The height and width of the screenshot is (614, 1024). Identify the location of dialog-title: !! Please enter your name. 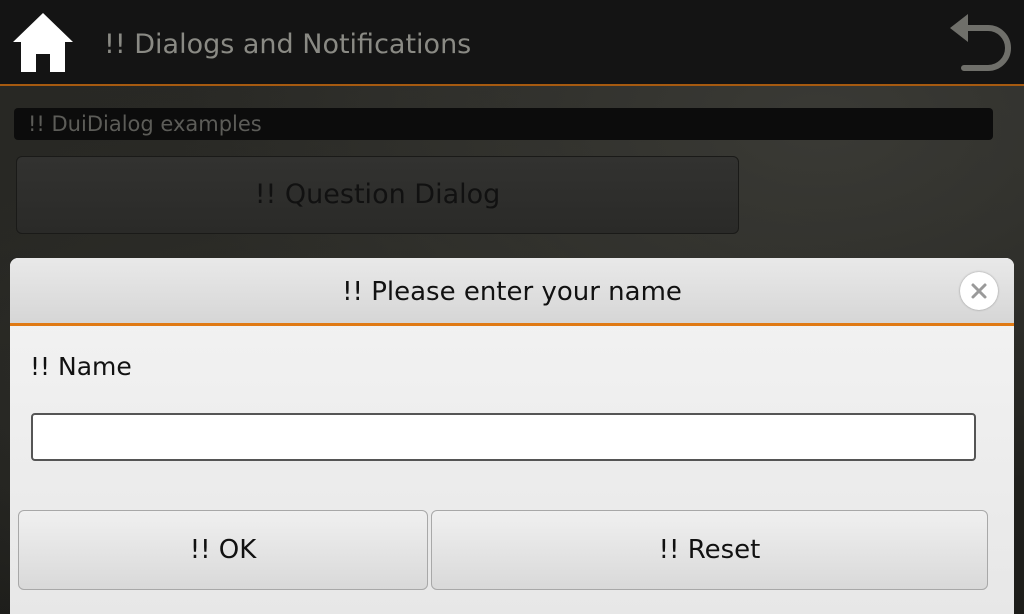
(512, 292).